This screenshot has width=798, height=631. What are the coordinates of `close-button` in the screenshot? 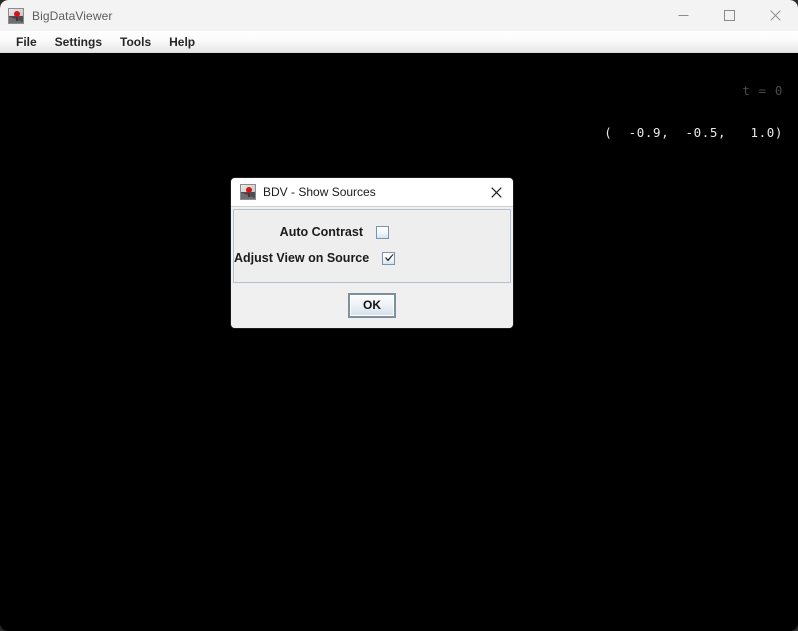 It's located at (775, 15).